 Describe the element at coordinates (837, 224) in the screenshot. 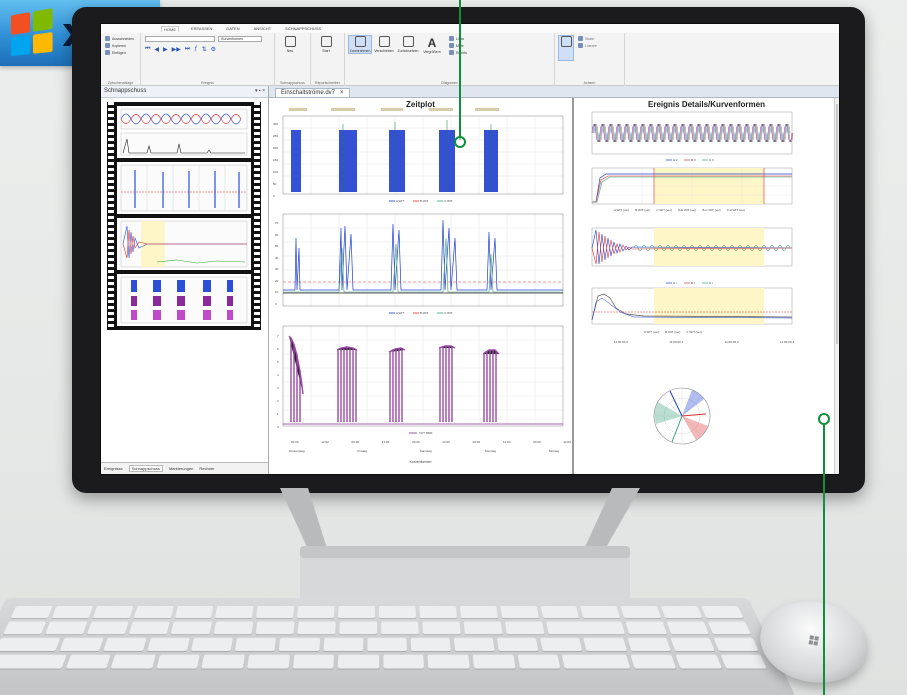

I see `scrollbar-thumb` at that location.